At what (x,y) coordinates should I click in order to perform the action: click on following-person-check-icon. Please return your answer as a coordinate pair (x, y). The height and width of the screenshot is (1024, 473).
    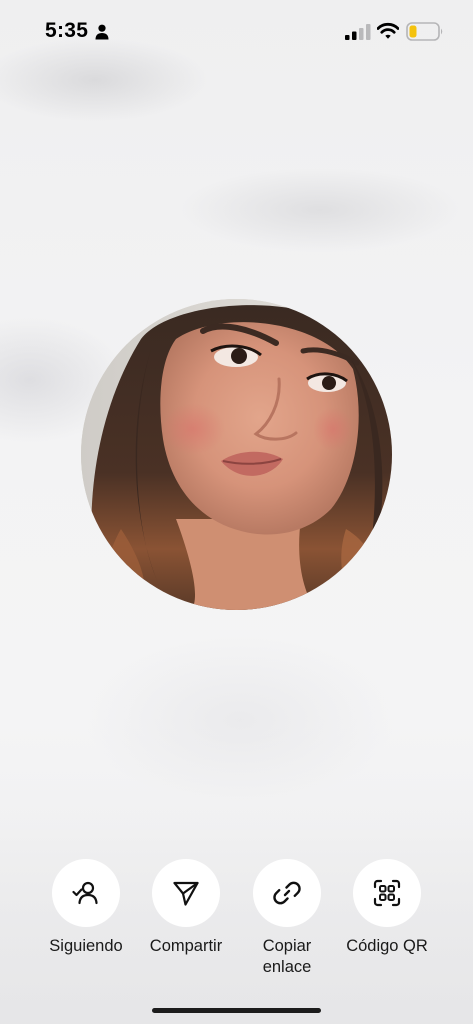
    Looking at the image, I should click on (85, 893).